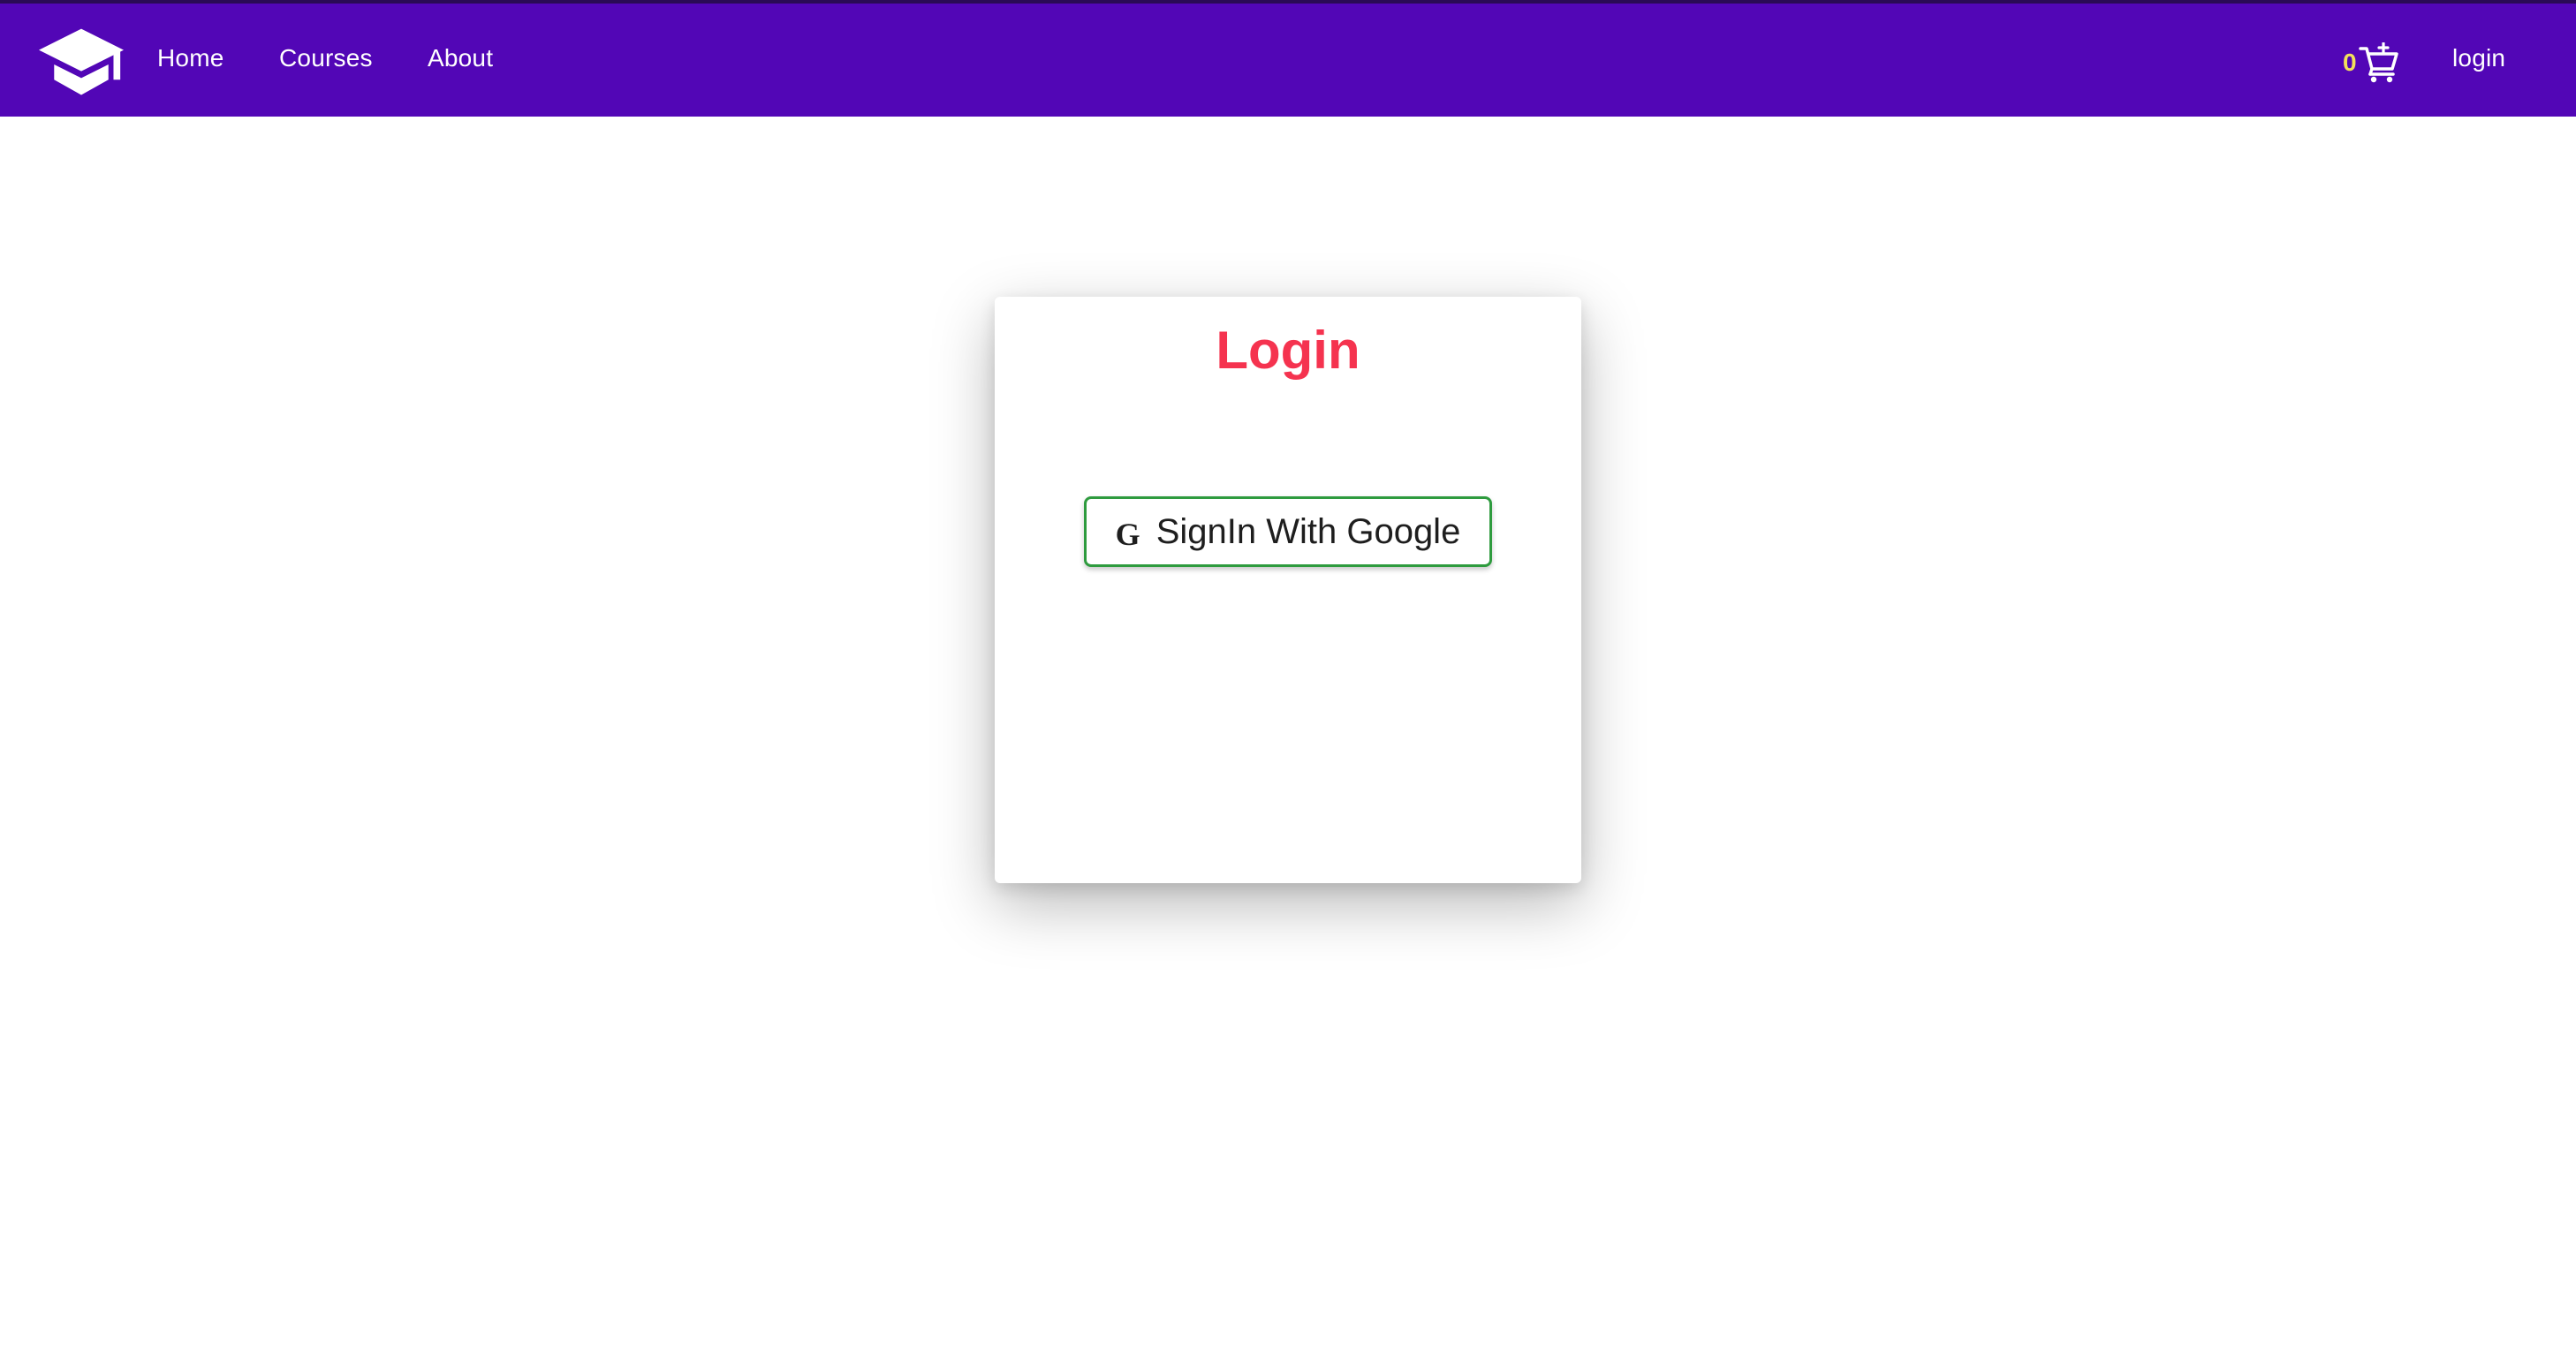 The height and width of the screenshot is (1353, 2576). I want to click on google-icon: G, so click(1127, 534).